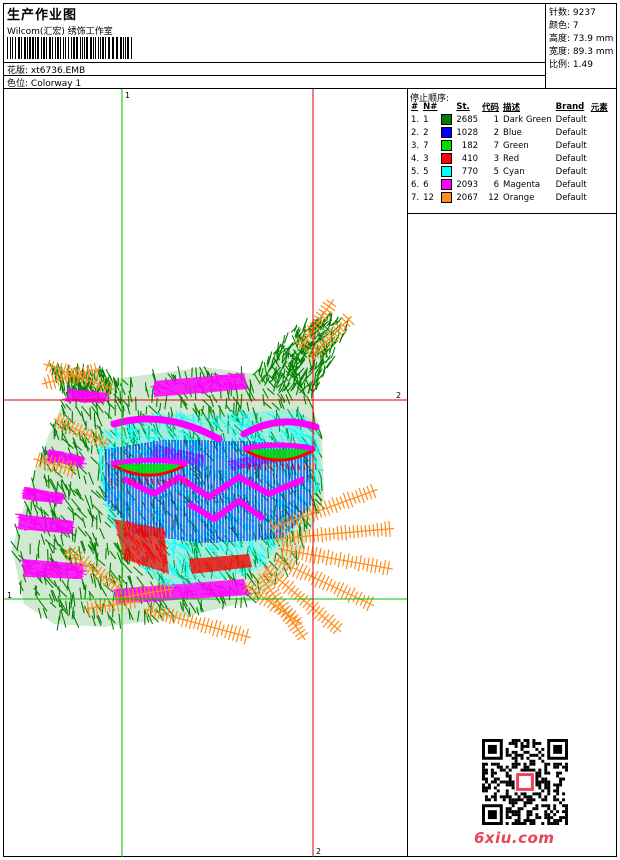 This screenshot has height=860, width=620. I want to click on stop-index: 2., so click(415, 132).